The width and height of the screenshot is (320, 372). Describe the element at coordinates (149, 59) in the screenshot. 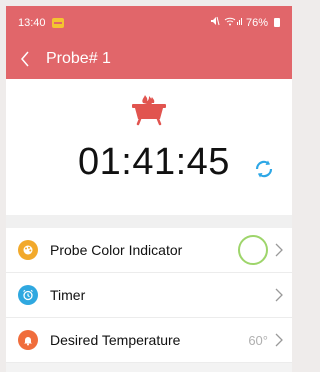

I see `app-header: Probe# 1` at that location.